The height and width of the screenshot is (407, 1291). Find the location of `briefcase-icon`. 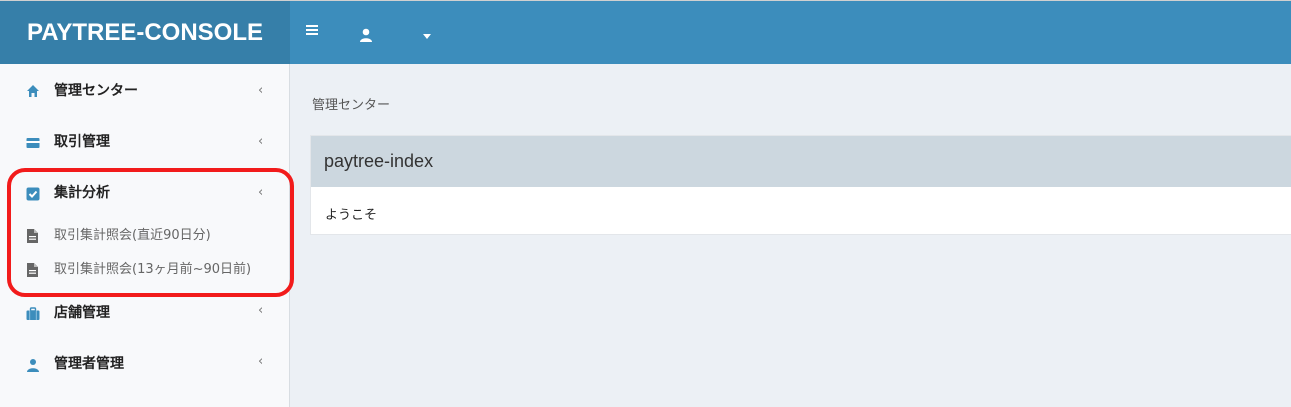

briefcase-icon is located at coordinates (33, 313).